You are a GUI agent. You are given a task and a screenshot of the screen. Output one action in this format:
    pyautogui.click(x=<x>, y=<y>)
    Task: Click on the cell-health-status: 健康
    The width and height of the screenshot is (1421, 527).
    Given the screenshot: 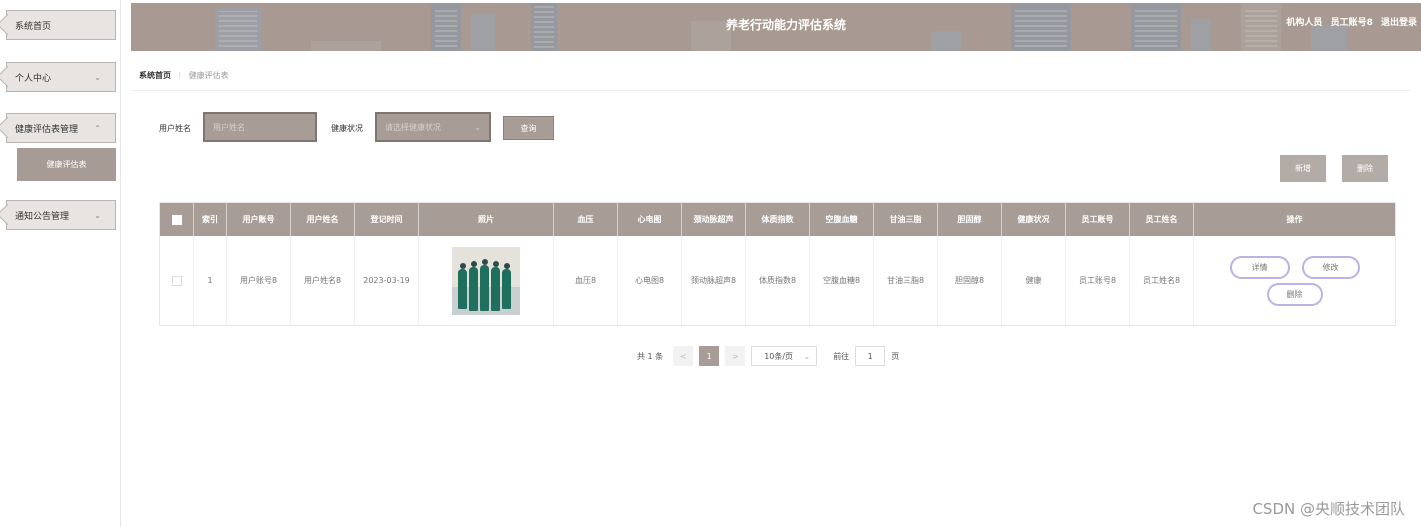 What is the action you would take?
    pyautogui.click(x=1034, y=280)
    